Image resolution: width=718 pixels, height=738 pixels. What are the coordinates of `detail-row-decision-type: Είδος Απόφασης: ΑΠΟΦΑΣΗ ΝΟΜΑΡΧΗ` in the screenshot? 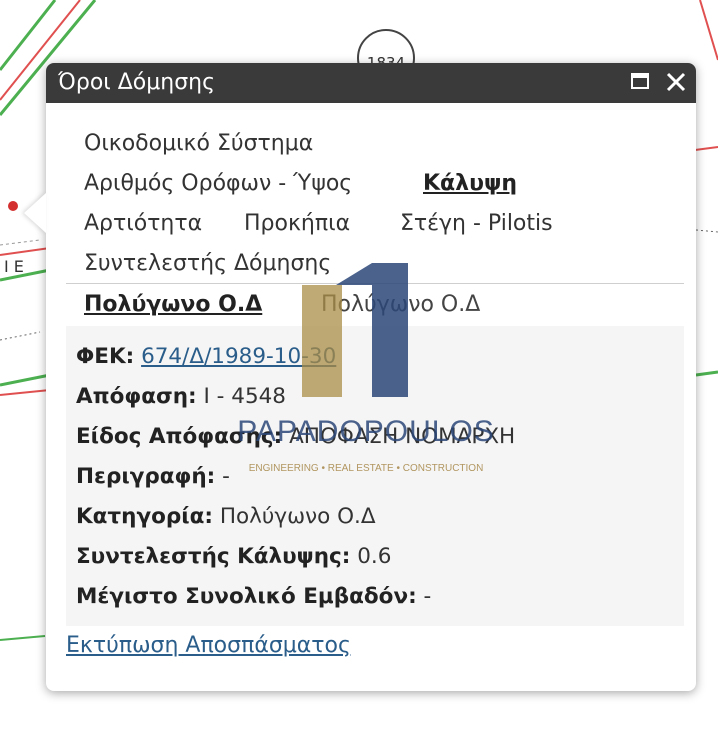 It's located at (295, 437).